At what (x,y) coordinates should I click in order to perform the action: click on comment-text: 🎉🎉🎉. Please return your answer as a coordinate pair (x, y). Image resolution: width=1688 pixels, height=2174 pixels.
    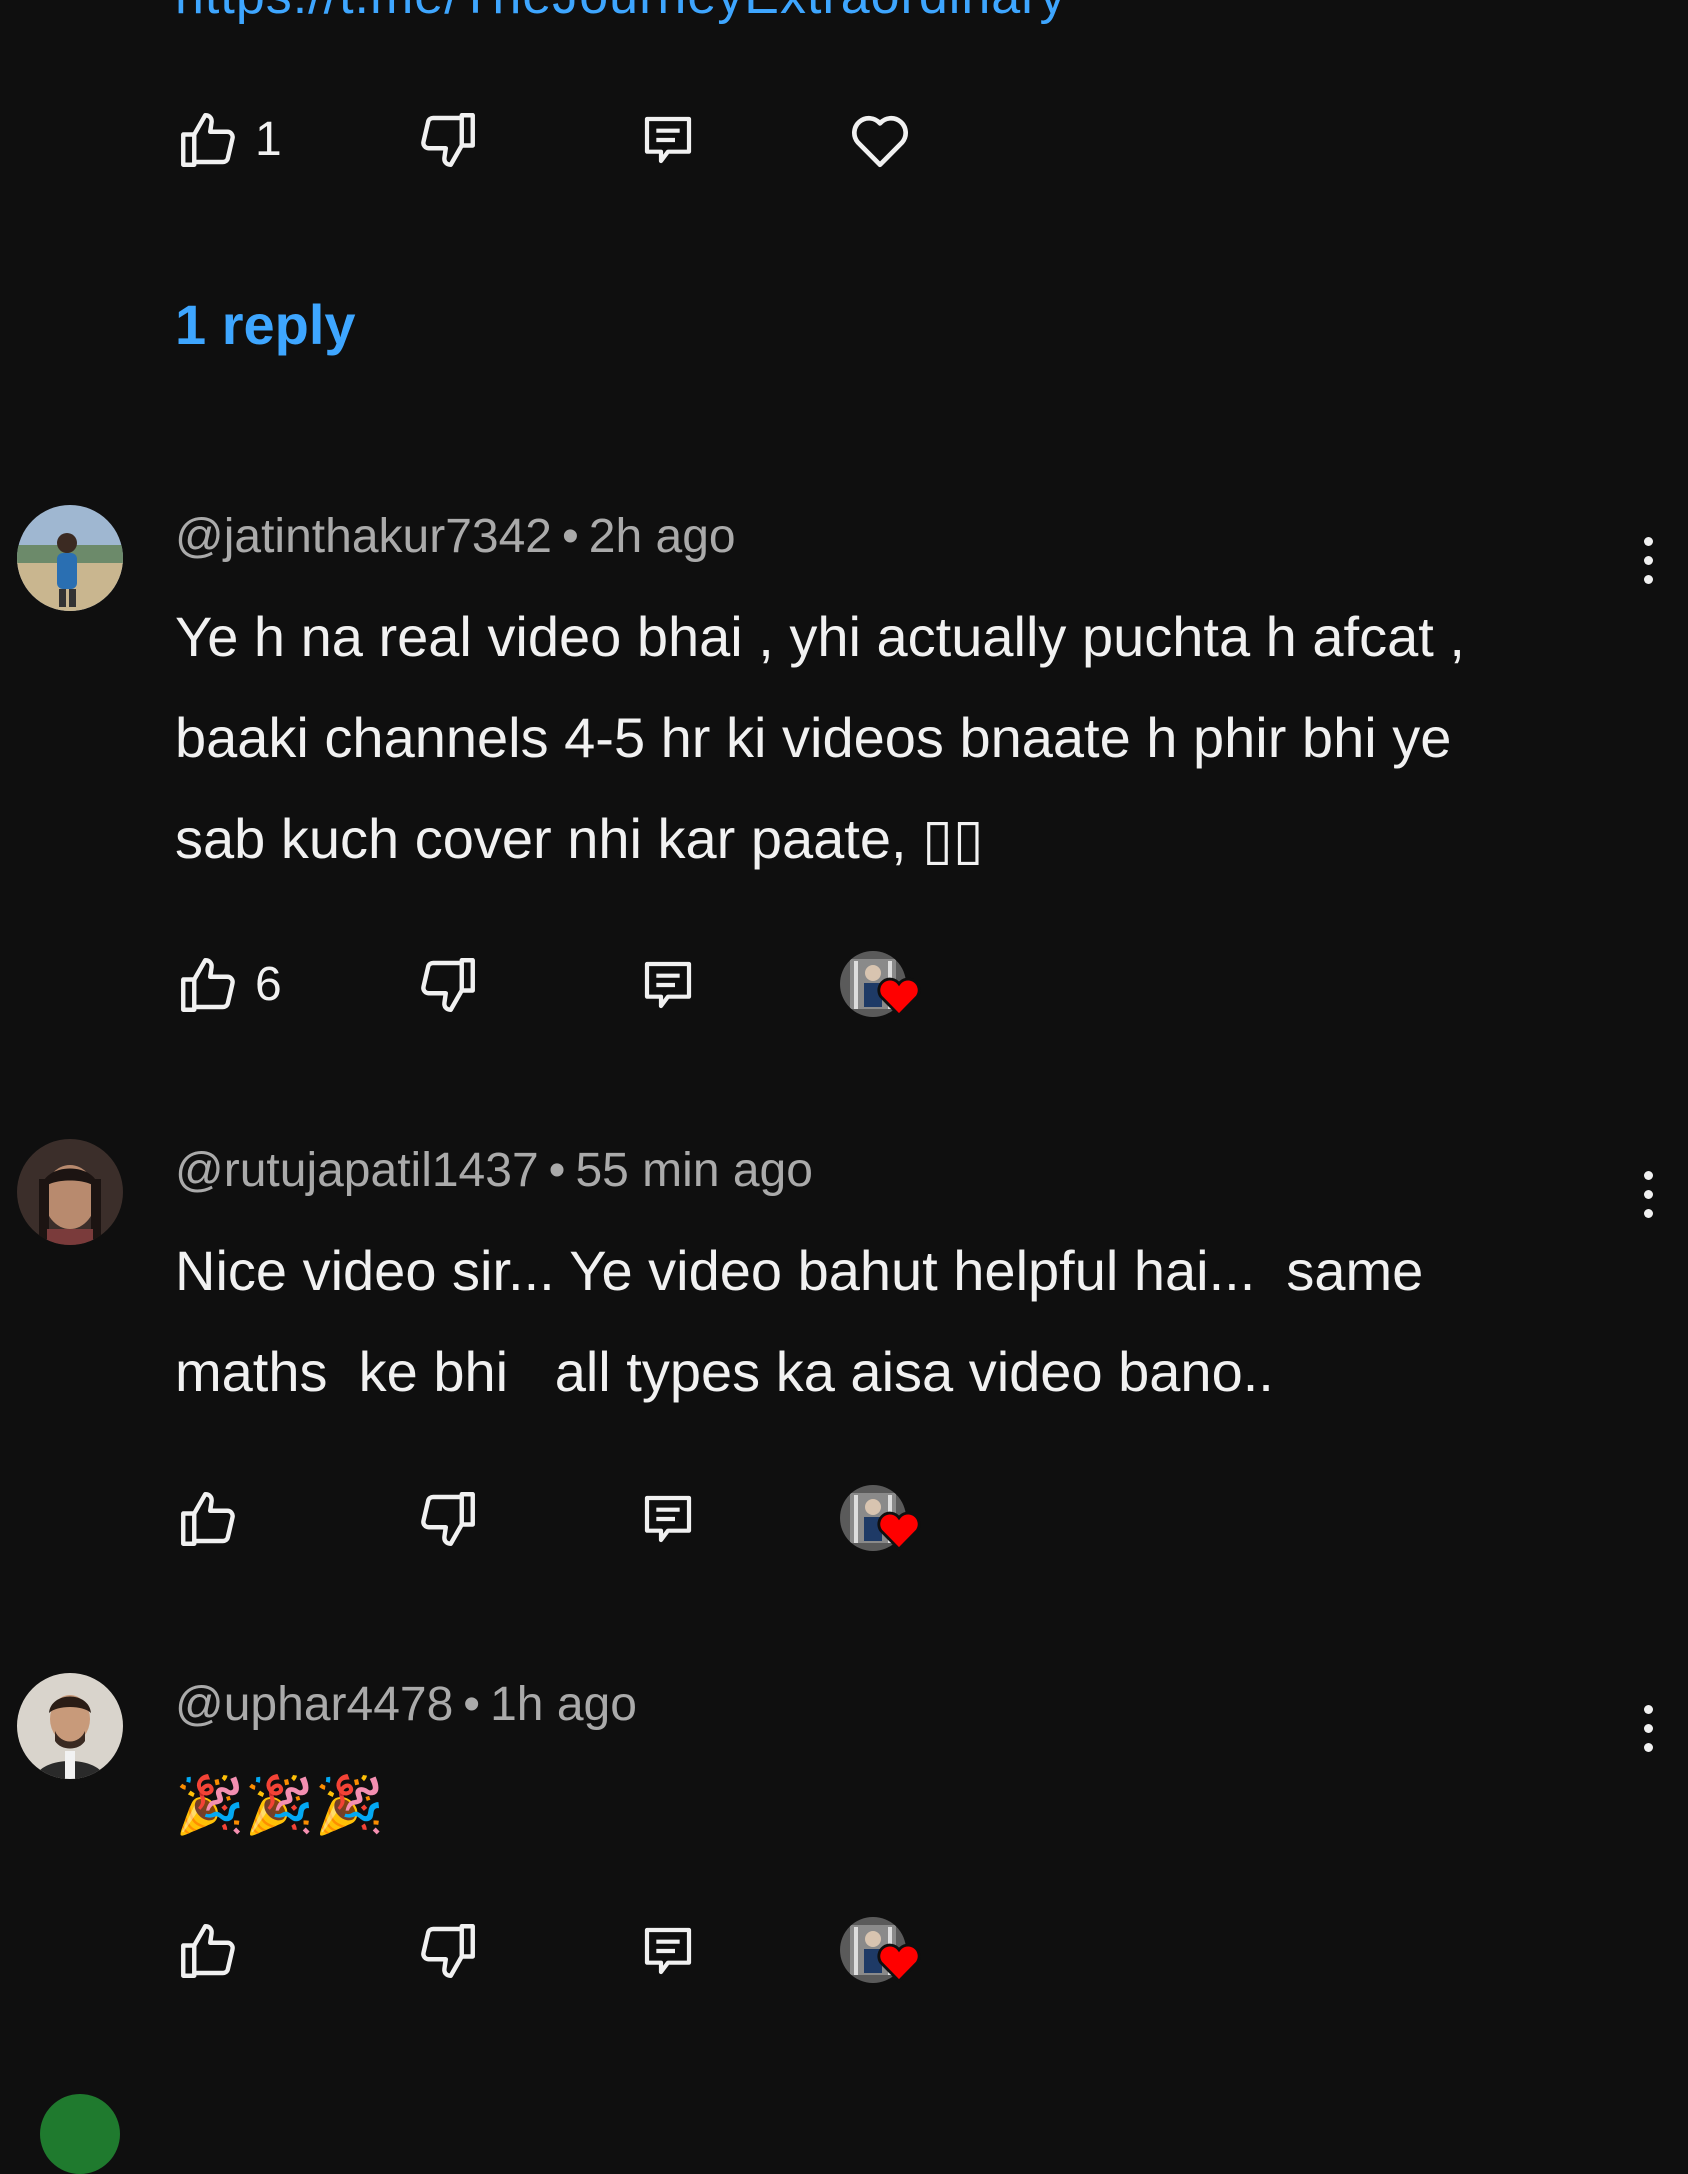
    Looking at the image, I should click on (280, 1804).